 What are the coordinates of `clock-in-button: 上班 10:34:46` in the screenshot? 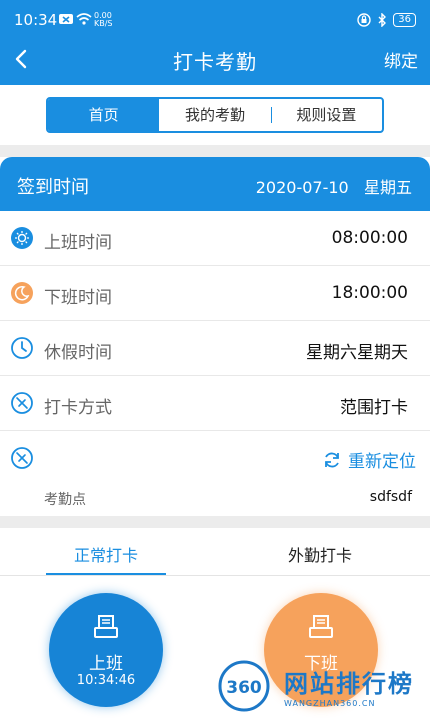 It's located at (106, 650).